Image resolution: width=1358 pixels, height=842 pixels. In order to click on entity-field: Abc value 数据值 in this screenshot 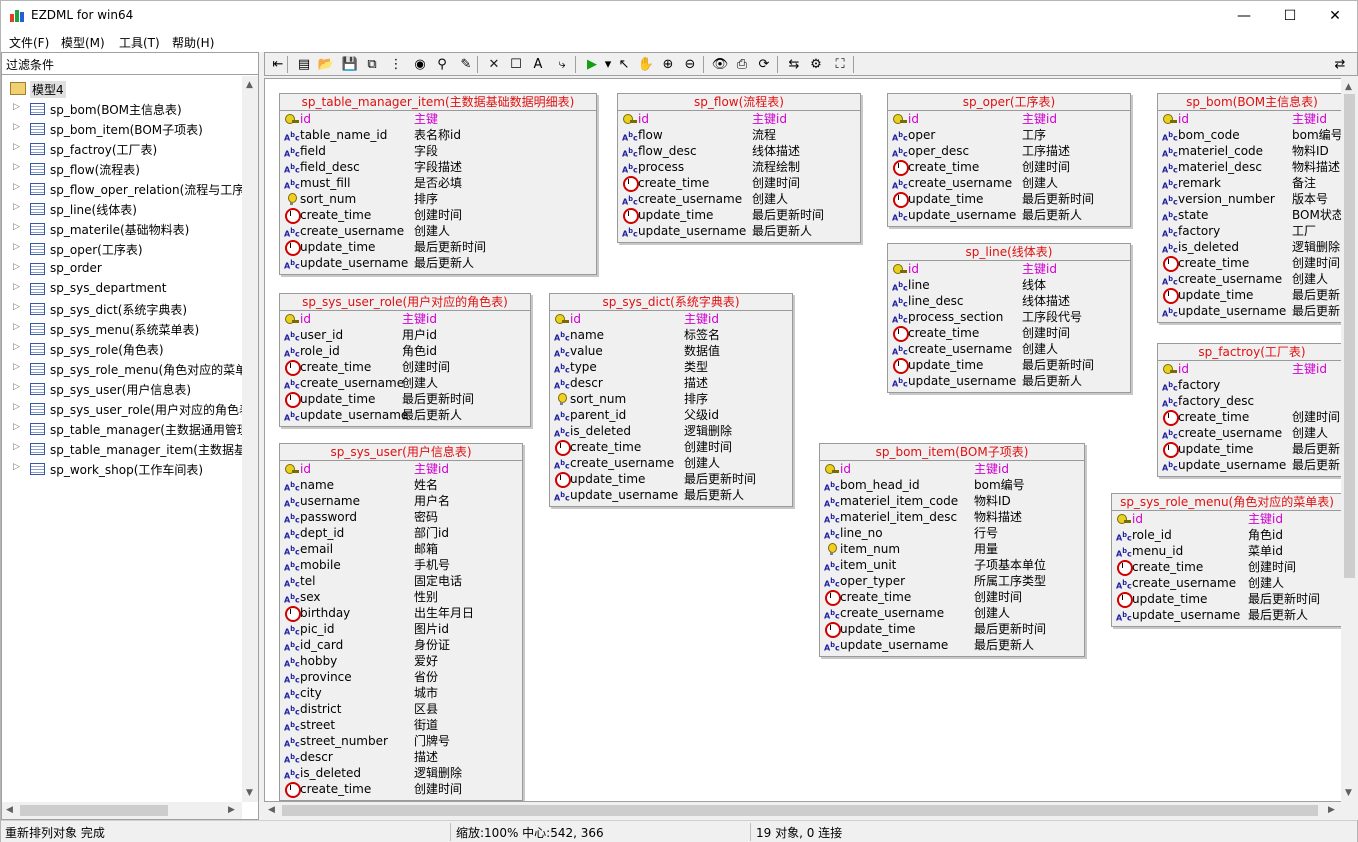, I will do `click(671, 351)`.